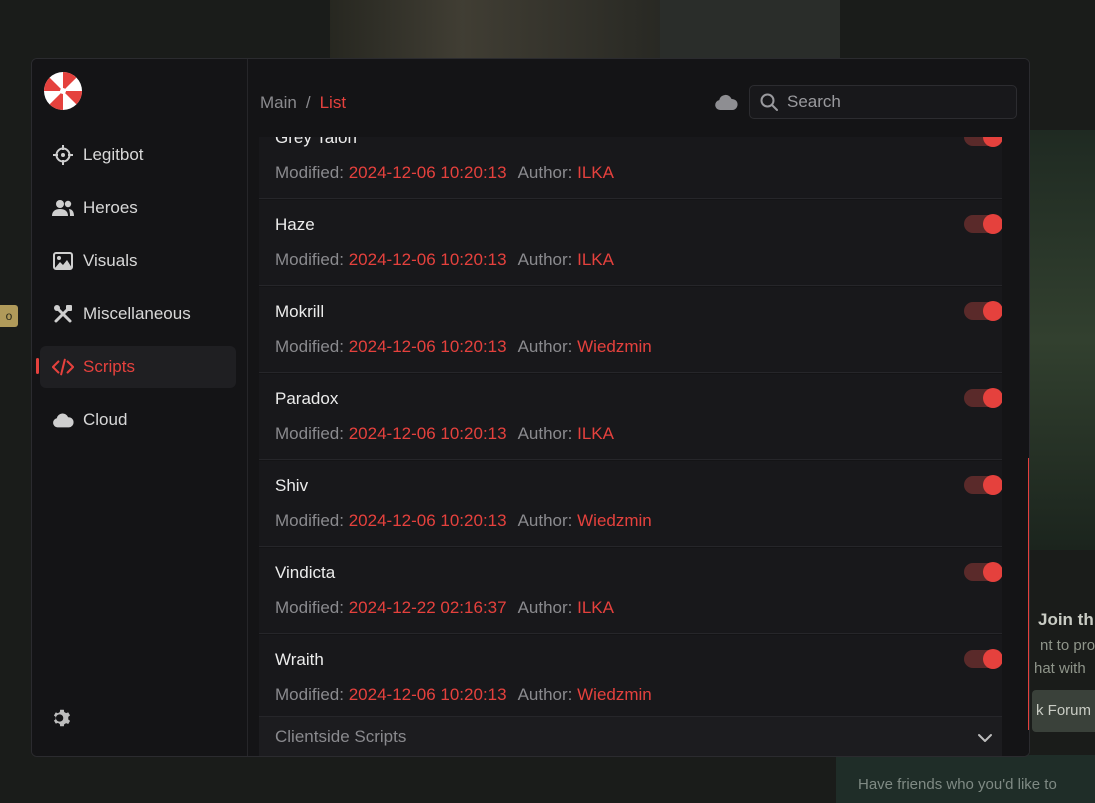 The image size is (1095, 803). I want to click on modified-date: 2024-12-22 02:16:37, so click(427, 607).